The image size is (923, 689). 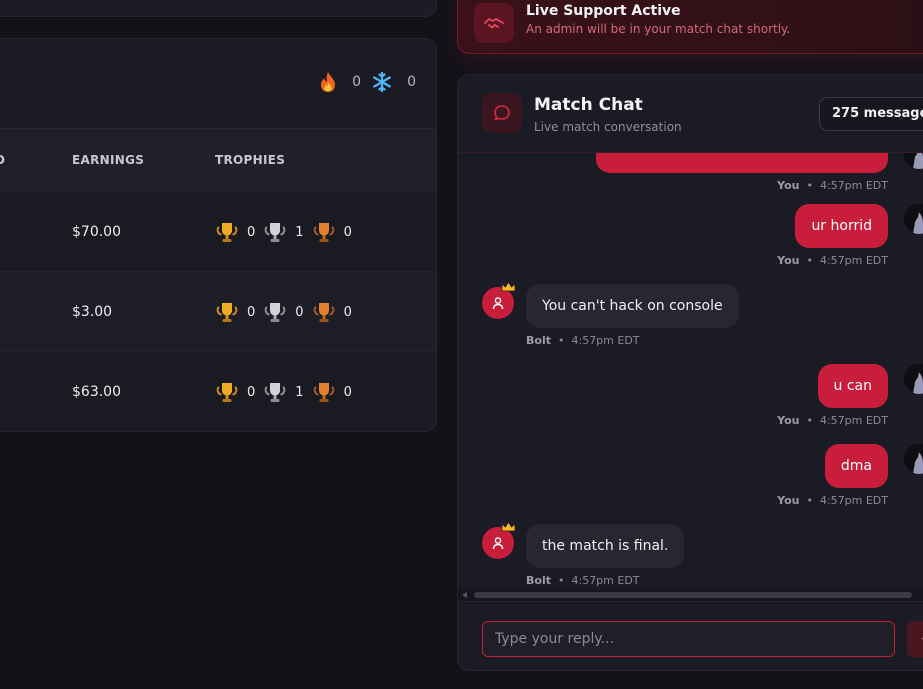 I want to click on cold-streak-value: 0, so click(x=411, y=82).